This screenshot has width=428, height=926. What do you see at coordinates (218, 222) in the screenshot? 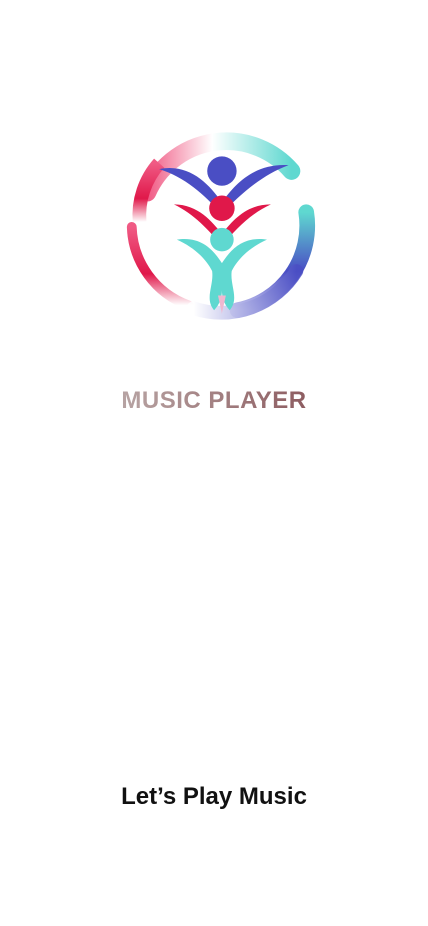
I see `music-player-logo-icon` at bounding box center [218, 222].